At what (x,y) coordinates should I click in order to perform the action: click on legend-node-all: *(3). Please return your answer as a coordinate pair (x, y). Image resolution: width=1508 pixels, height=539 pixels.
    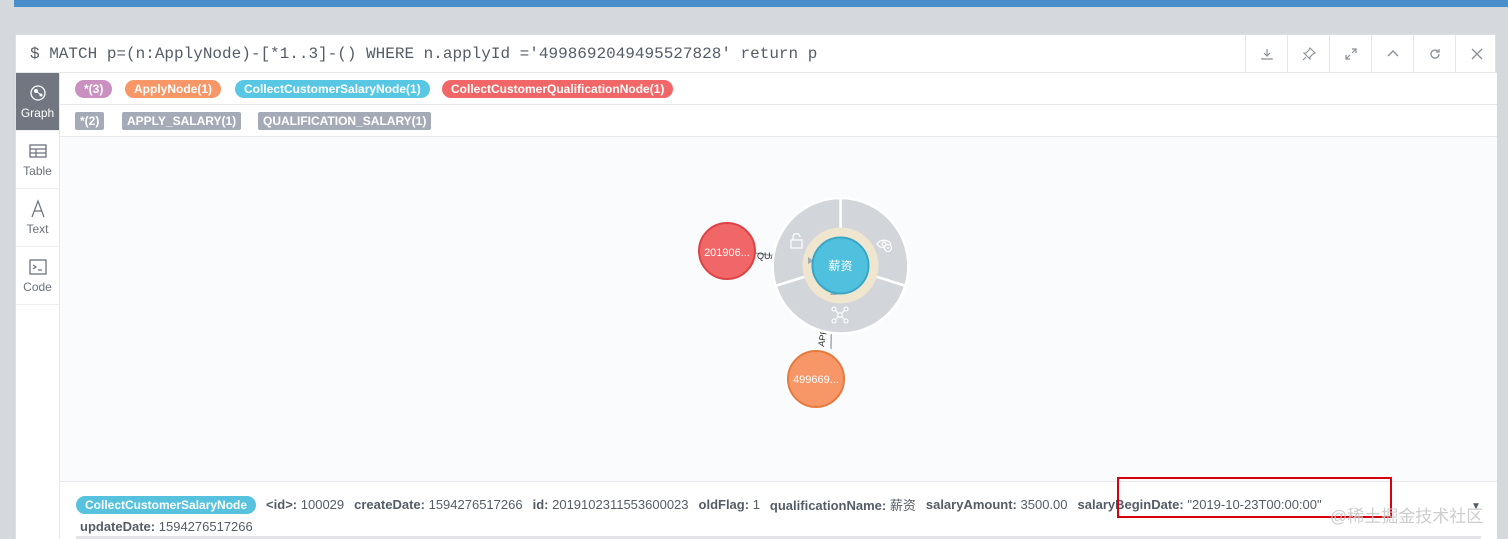
    Looking at the image, I should click on (94, 89).